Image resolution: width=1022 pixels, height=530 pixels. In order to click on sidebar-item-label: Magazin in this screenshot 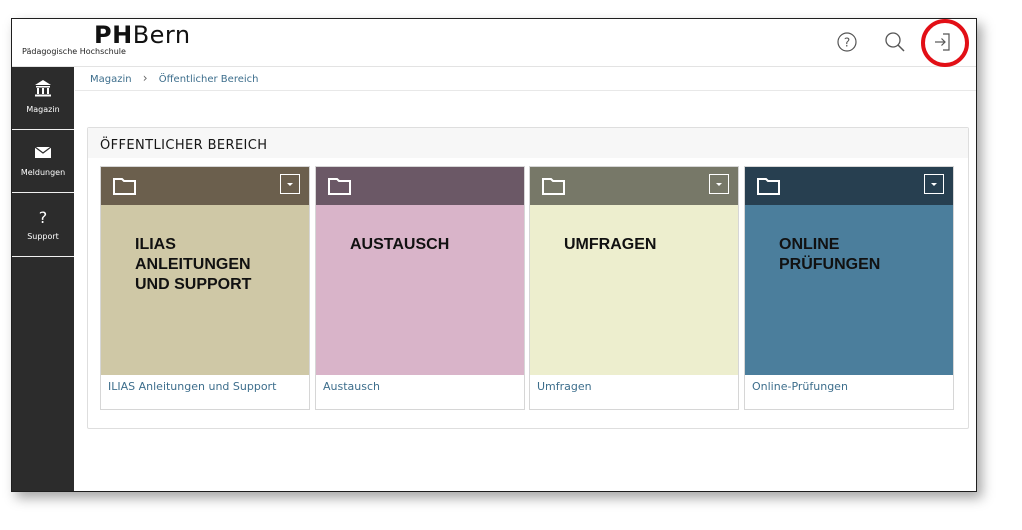, I will do `click(43, 109)`.